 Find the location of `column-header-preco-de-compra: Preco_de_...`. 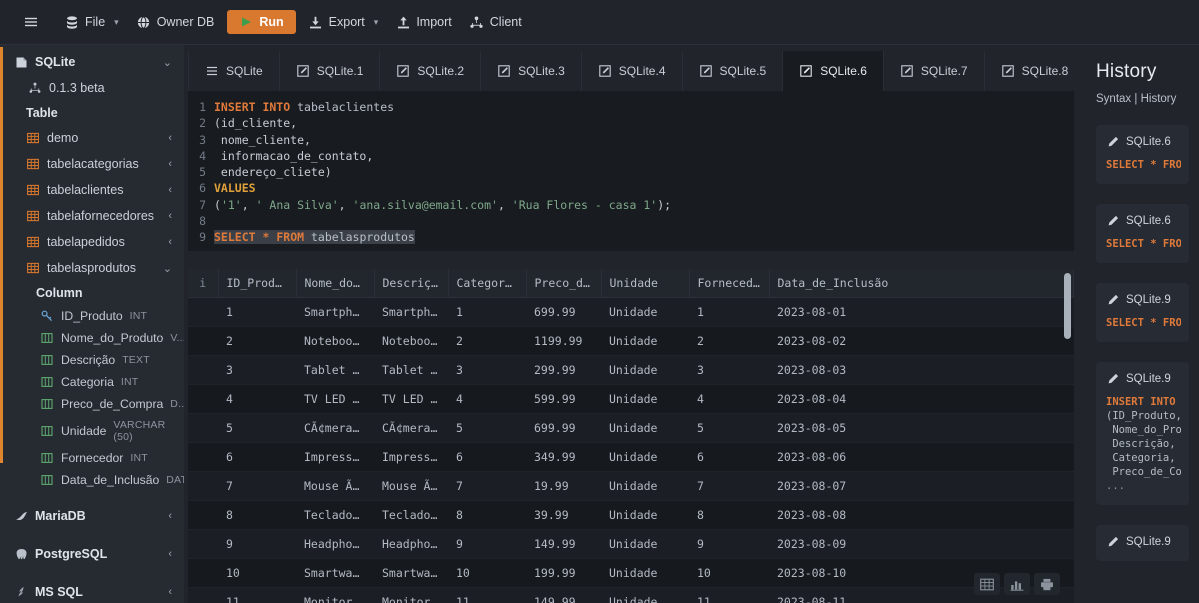

column-header-preco-de-compra: Preco_de_... is located at coordinates (564, 283).